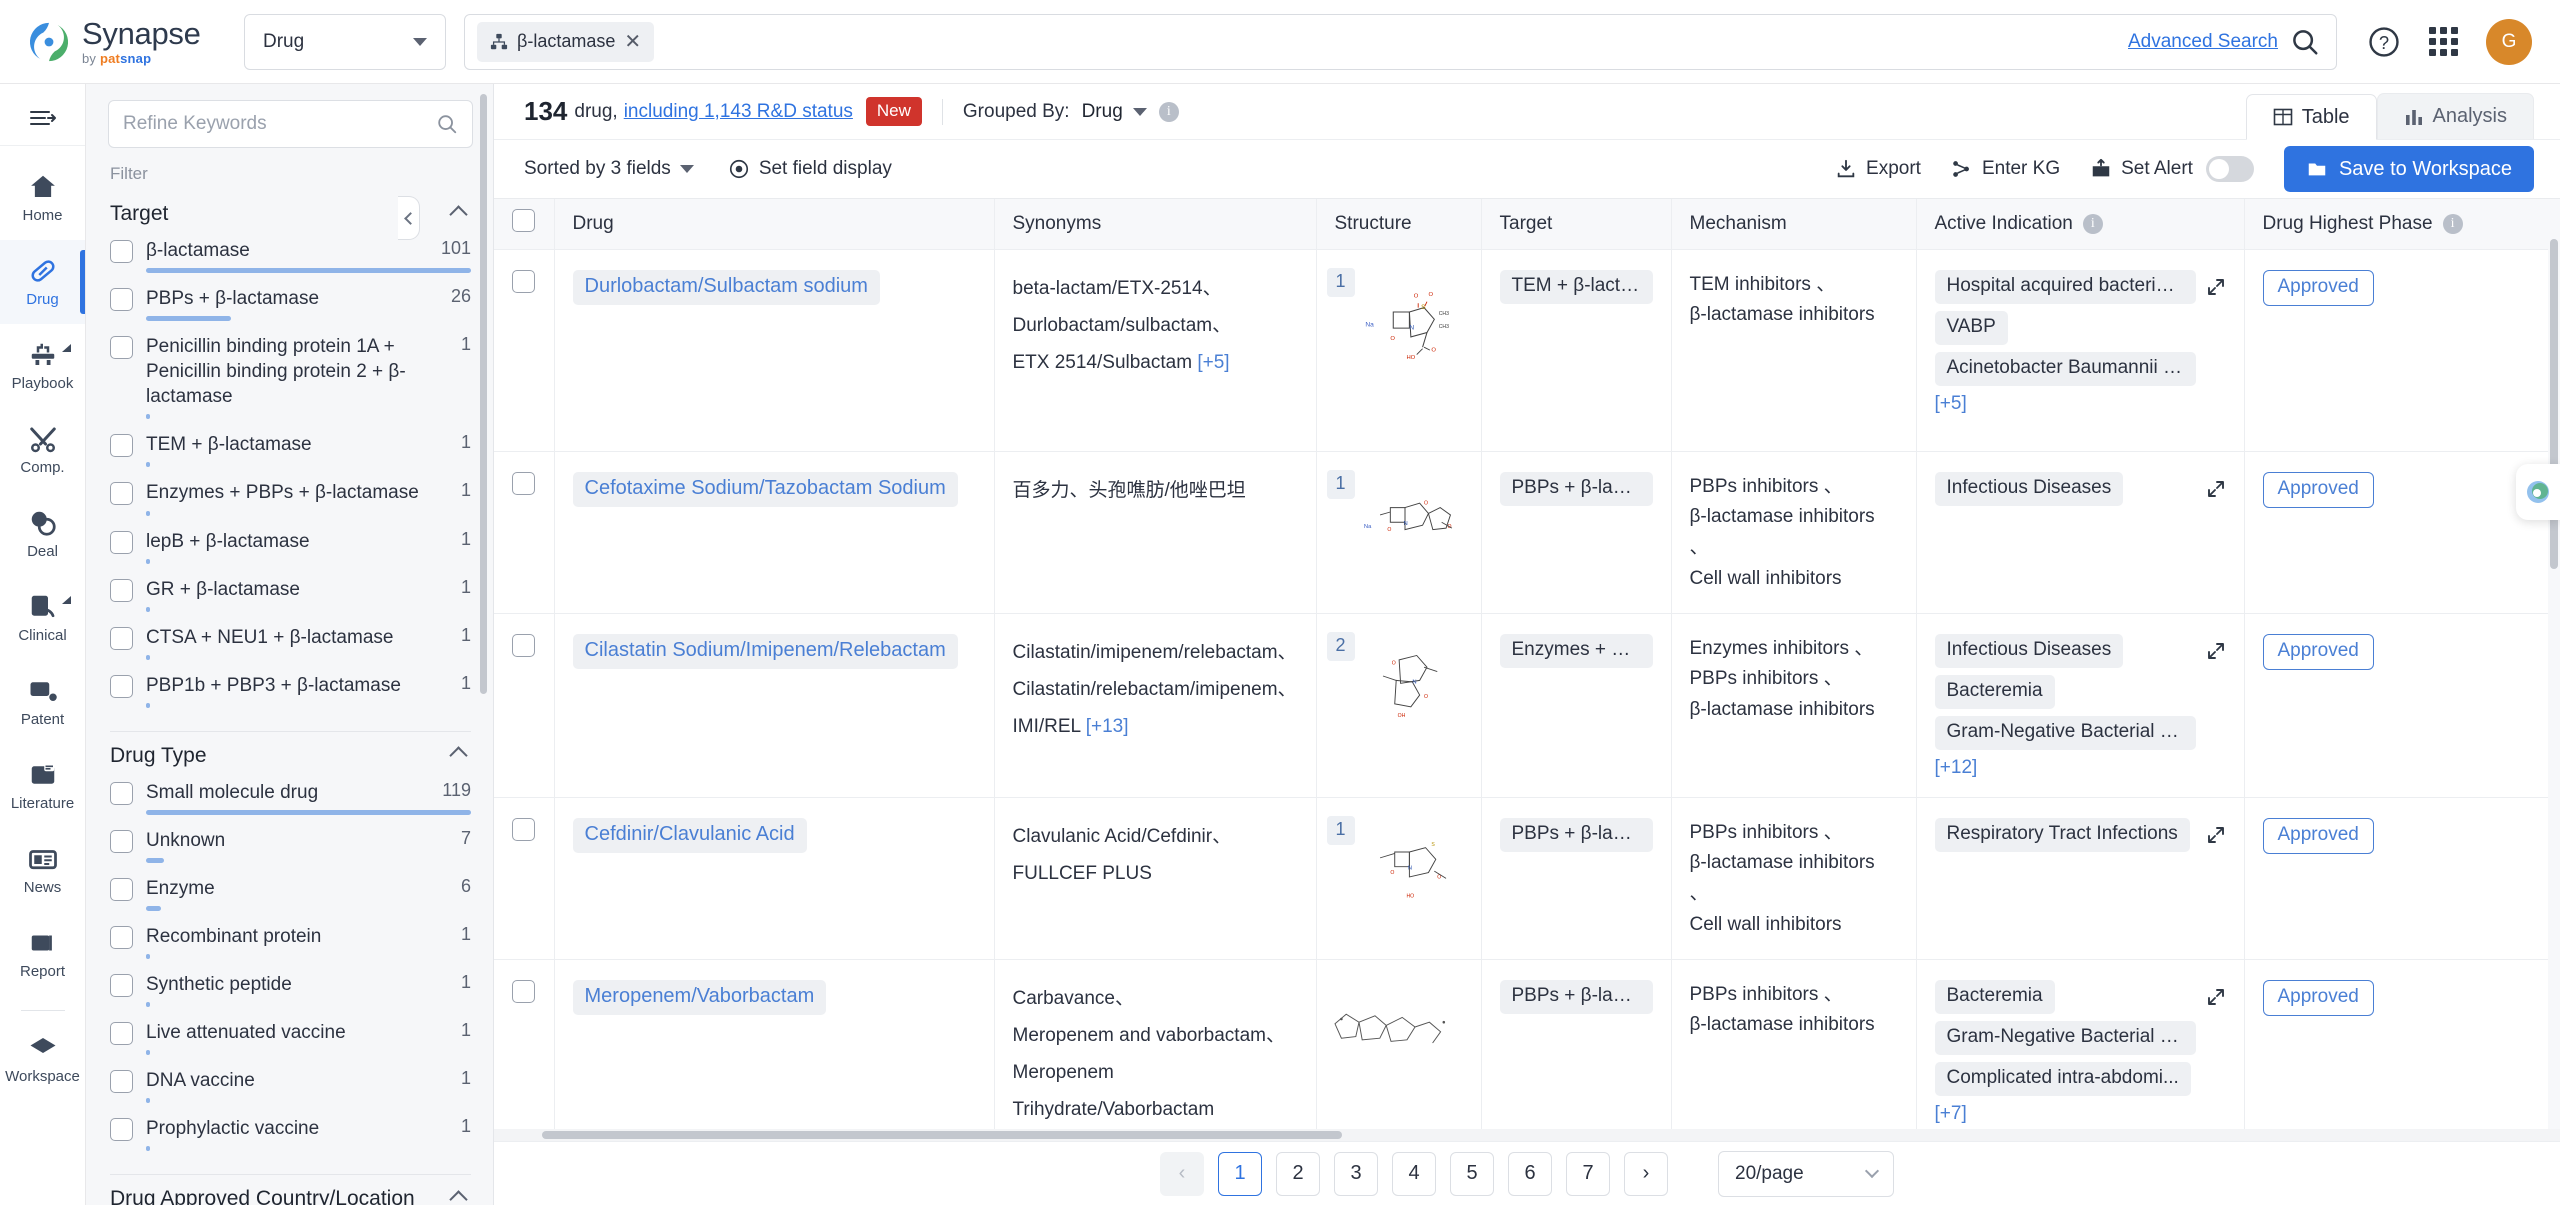 Image resolution: width=2560 pixels, height=1205 pixels. Describe the element at coordinates (1298, 1173) in the screenshot. I see `pagination-page-2: 2` at that location.